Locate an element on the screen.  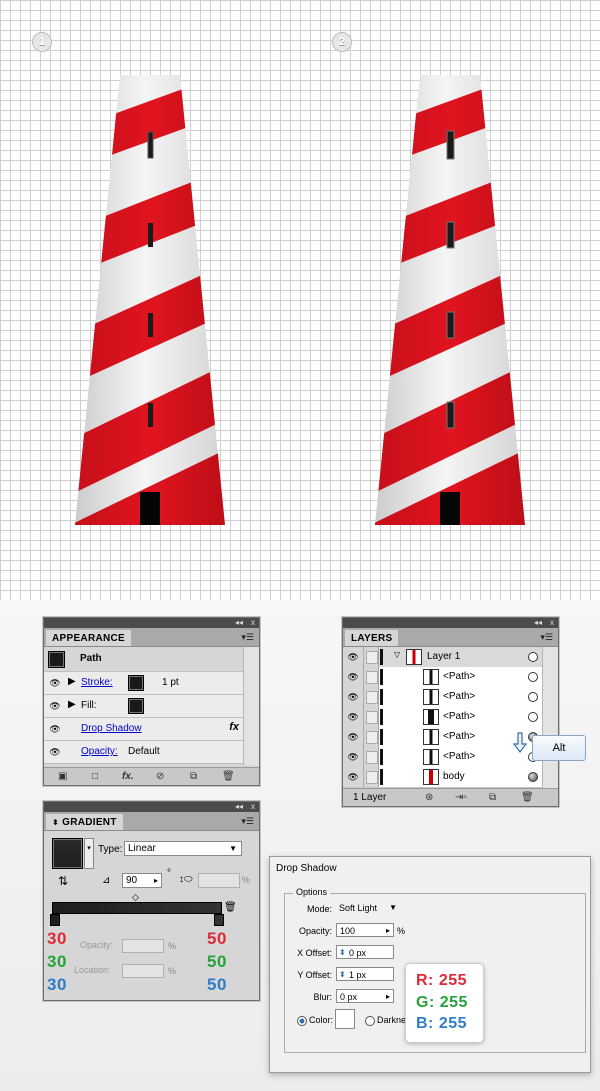
tab-appearance: APPEARANCE is located at coordinates (89, 638).